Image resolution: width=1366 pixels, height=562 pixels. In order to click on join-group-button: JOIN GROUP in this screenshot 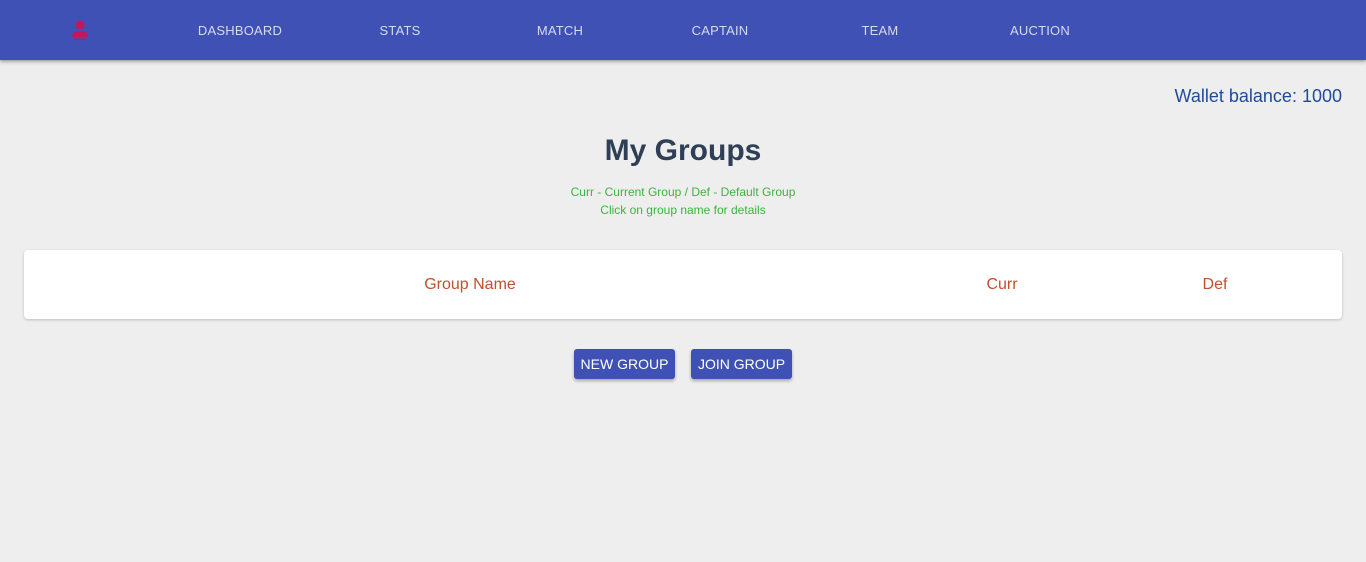, I will do `click(741, 364)`.